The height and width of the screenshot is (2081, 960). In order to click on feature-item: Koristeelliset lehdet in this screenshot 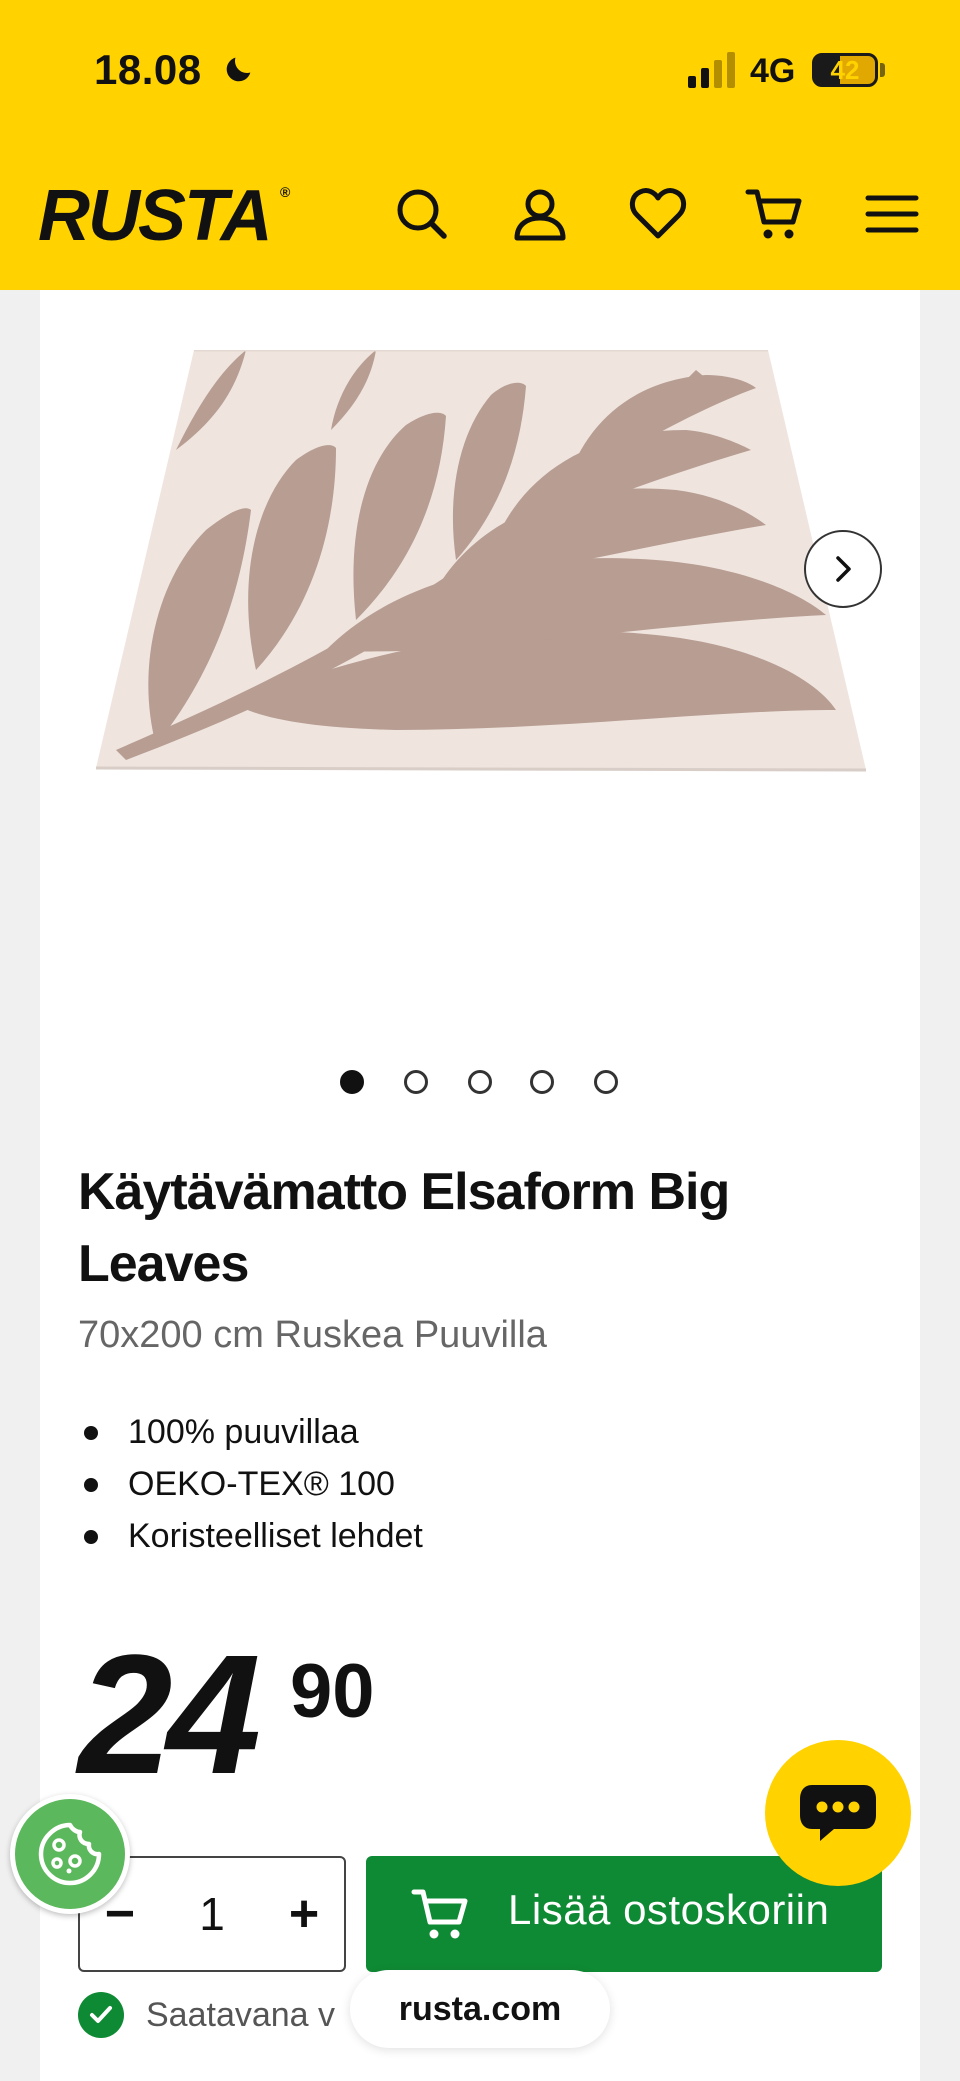, I will do `click(250, 1536)`.